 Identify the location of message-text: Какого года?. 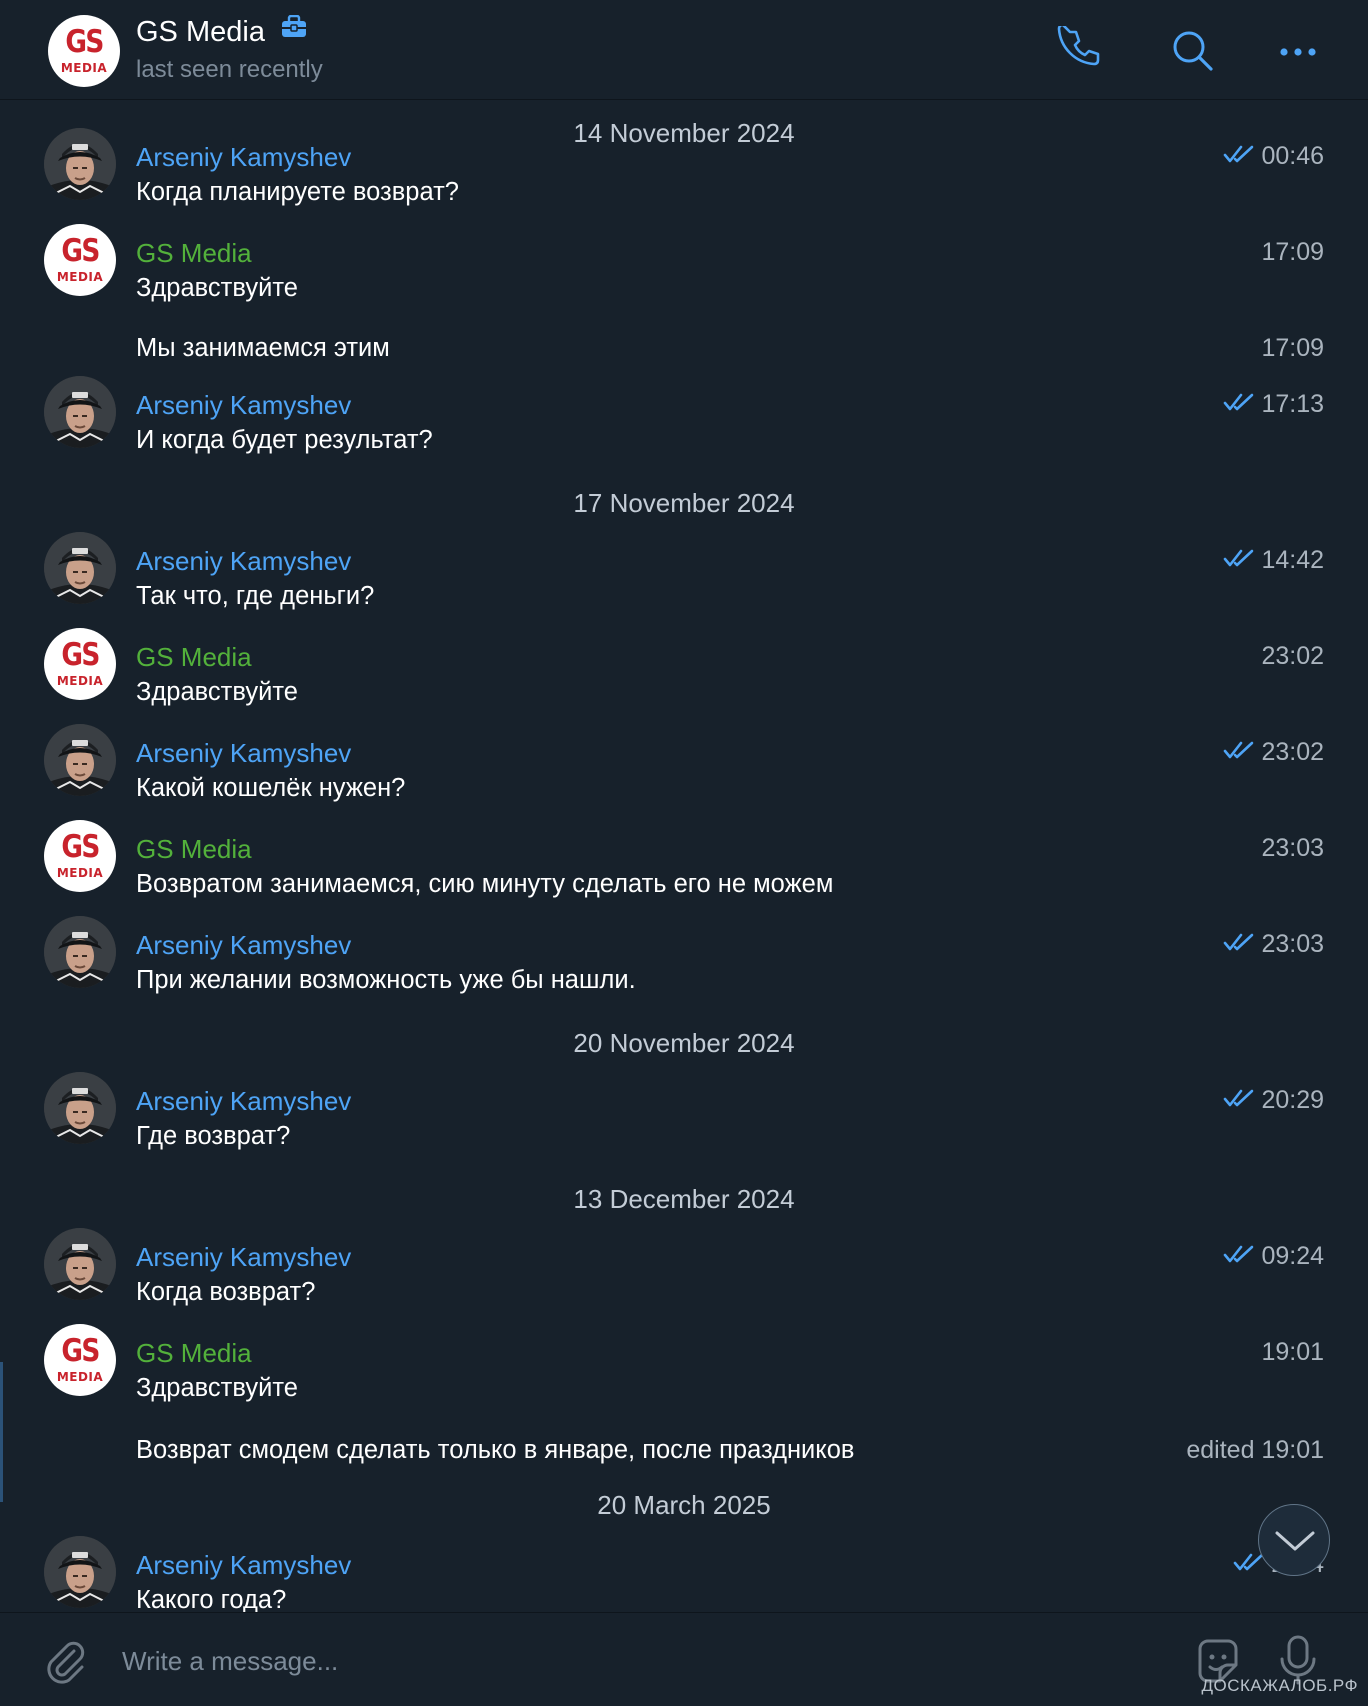
(211, 1599).